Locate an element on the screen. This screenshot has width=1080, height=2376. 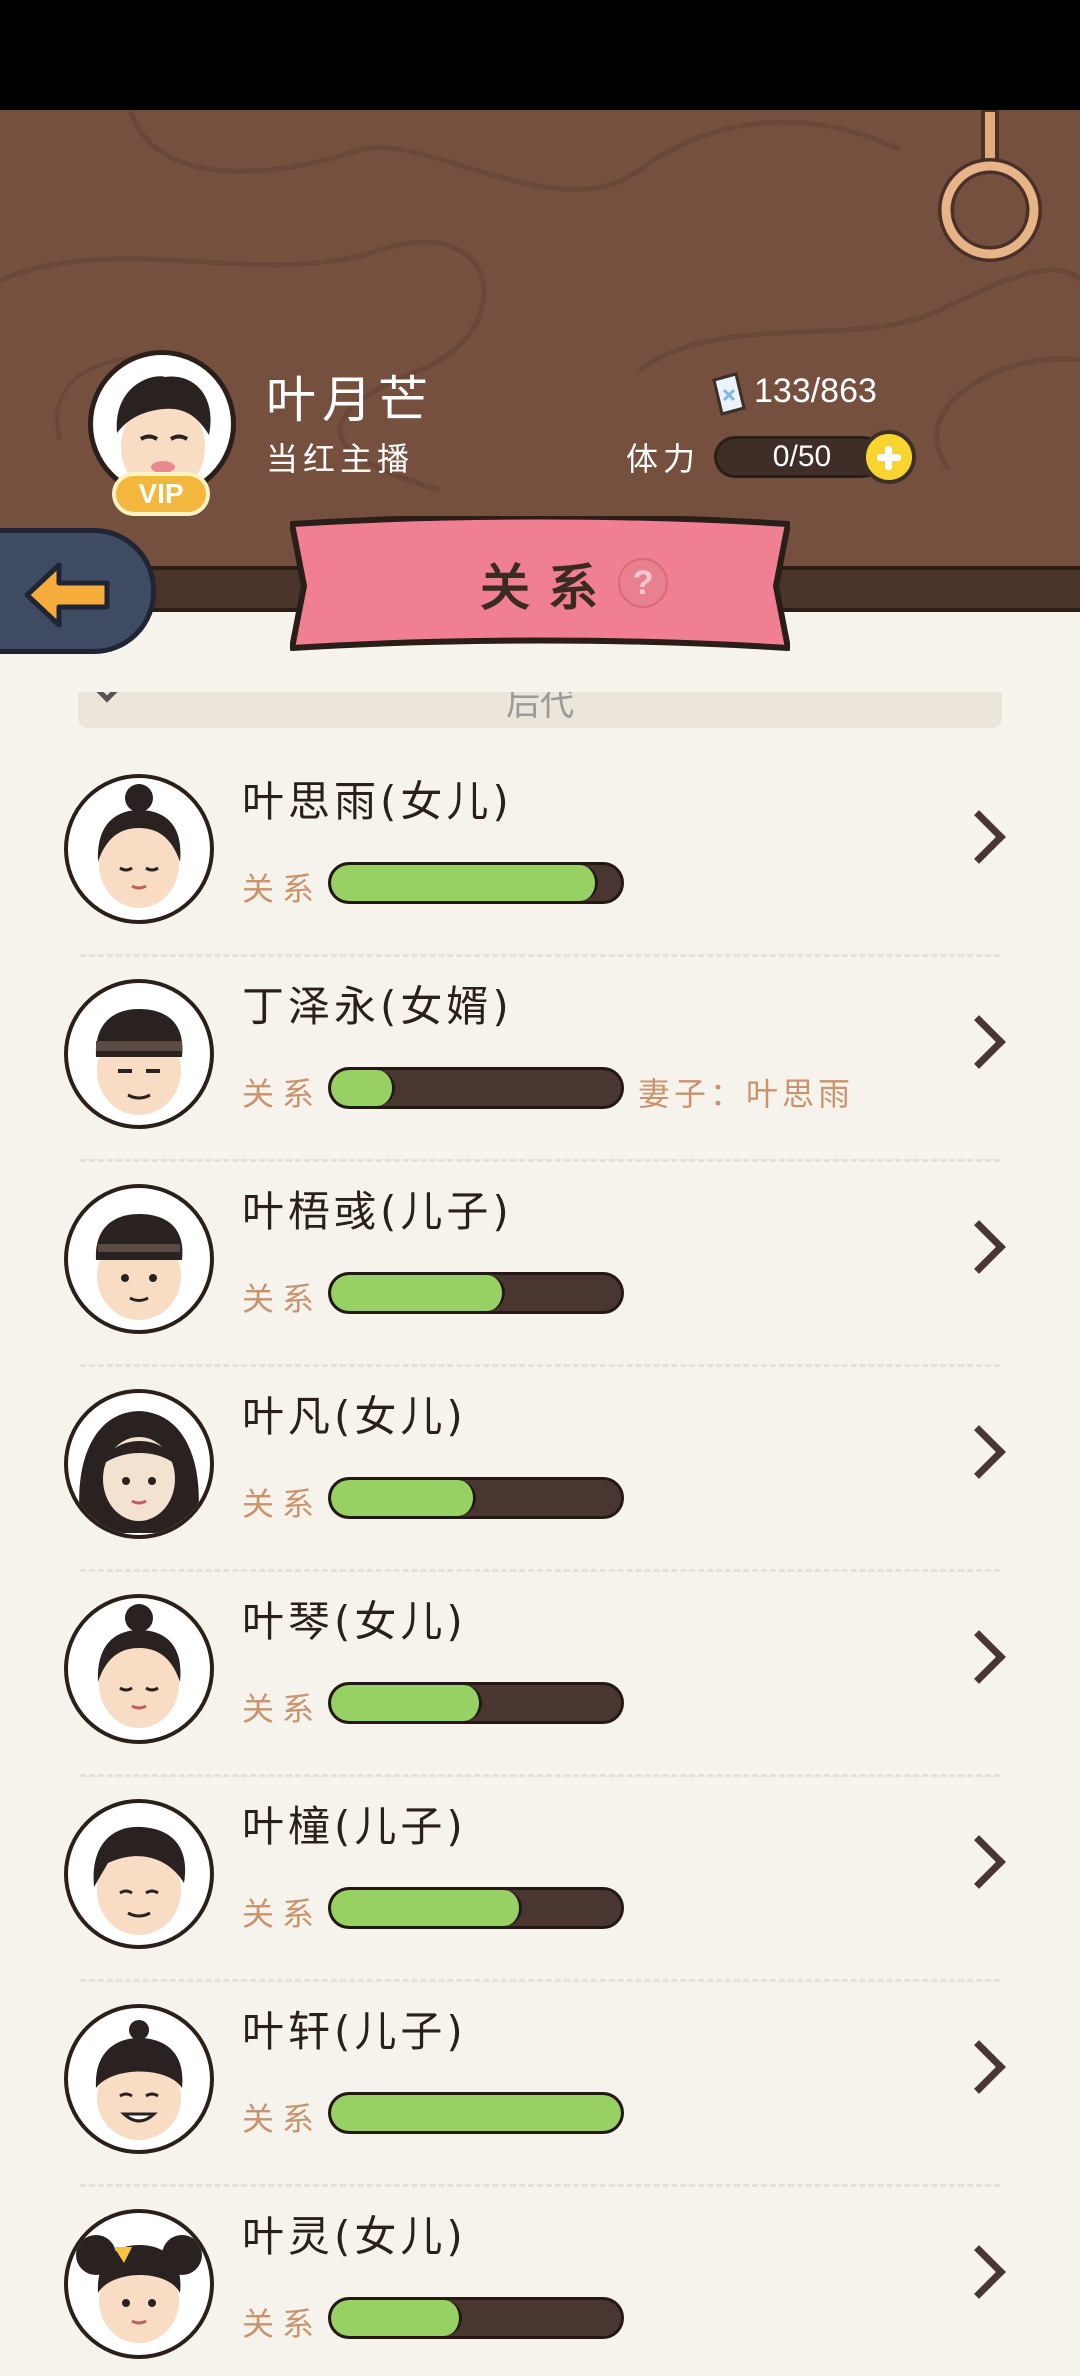
hanging-ring-icon is located at coordinates (990, 190).